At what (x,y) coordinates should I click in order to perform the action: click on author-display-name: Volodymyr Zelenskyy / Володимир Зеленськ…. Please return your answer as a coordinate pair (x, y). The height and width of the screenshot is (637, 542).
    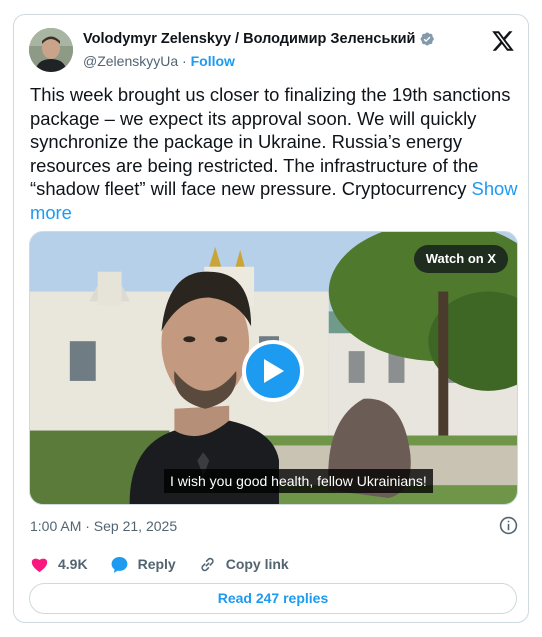
    Looking at the image, I should click on (249, 39).